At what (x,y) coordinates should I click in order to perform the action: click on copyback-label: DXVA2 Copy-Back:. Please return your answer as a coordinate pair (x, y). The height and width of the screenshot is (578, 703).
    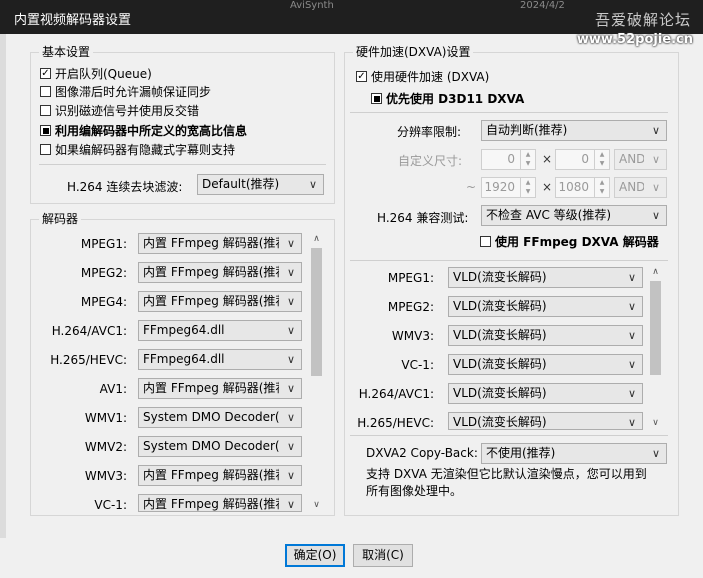
    Looking at the image, I should click on (422, 453).